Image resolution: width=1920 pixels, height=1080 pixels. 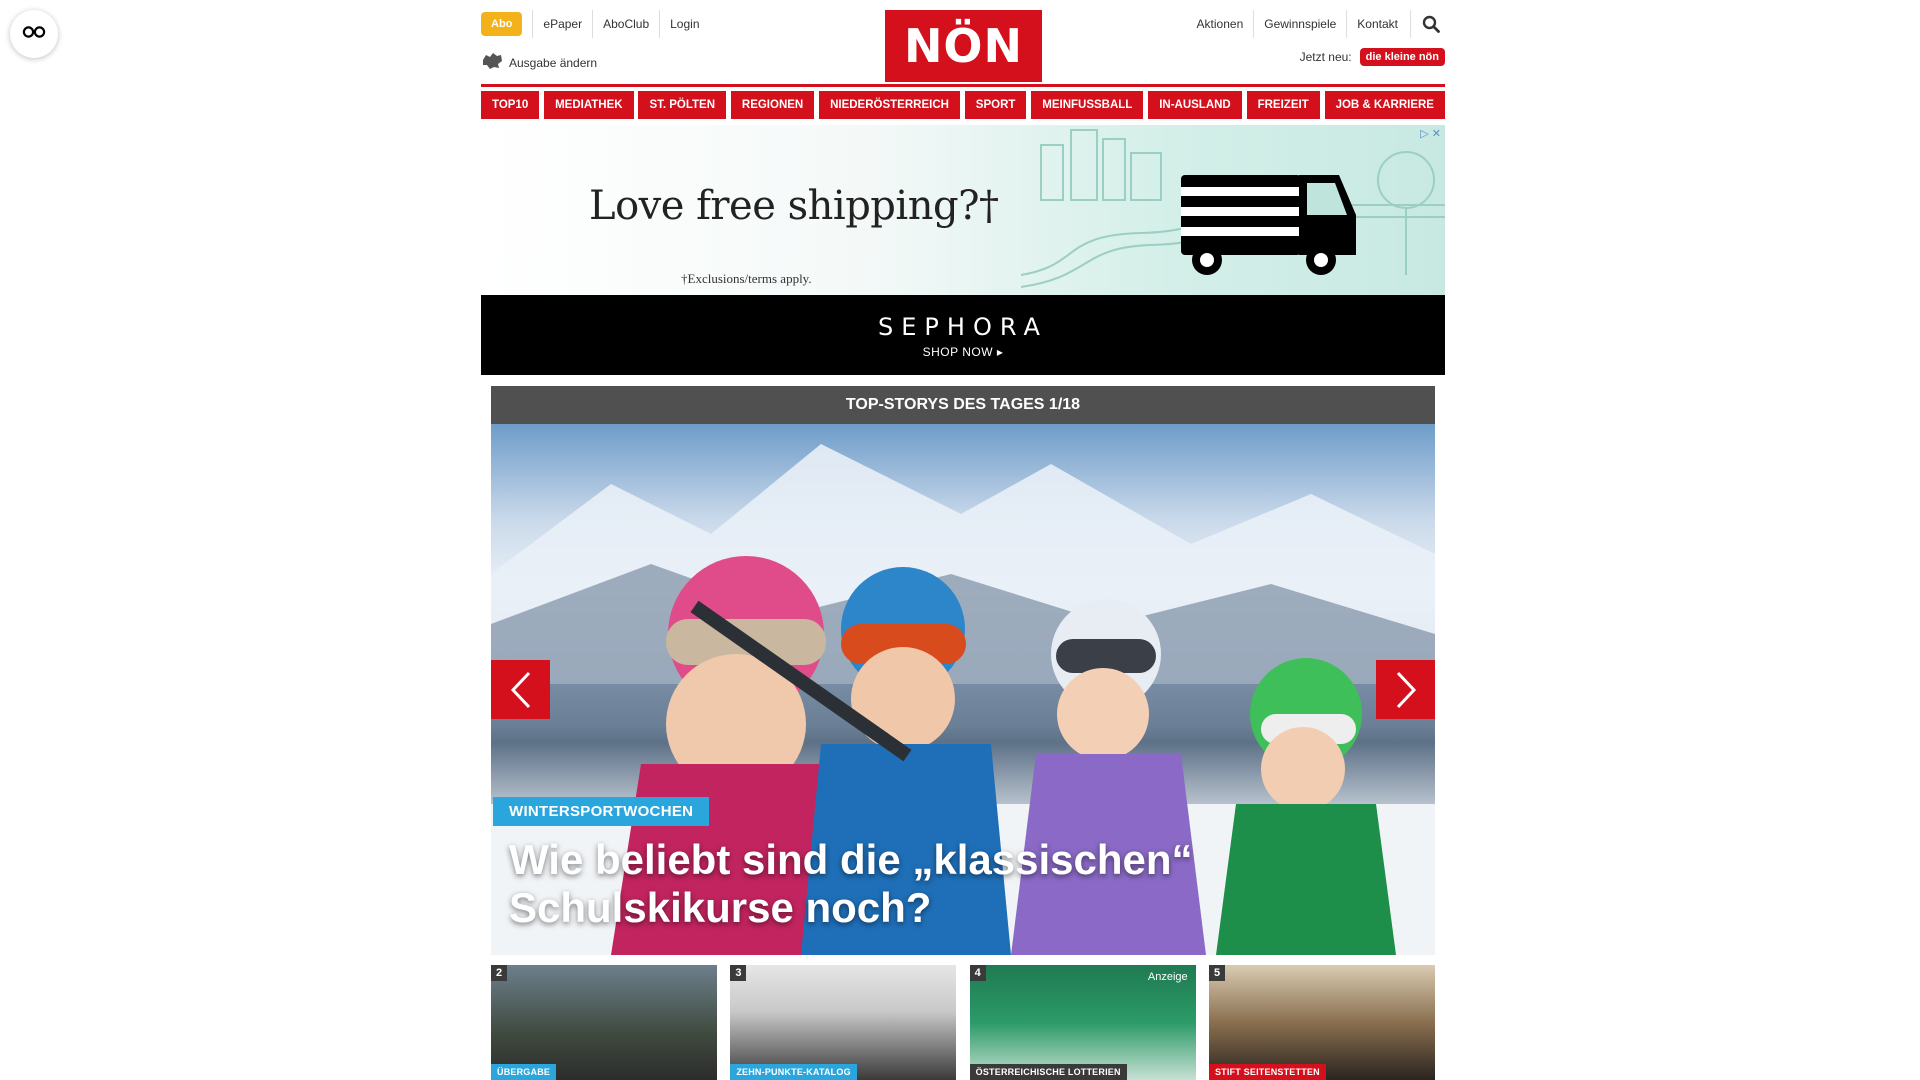 What do you see at coordinates (1220, 24) in the screenshot?
I see `aktionen-link: Aktionen` at bounding box center [1220, 24].